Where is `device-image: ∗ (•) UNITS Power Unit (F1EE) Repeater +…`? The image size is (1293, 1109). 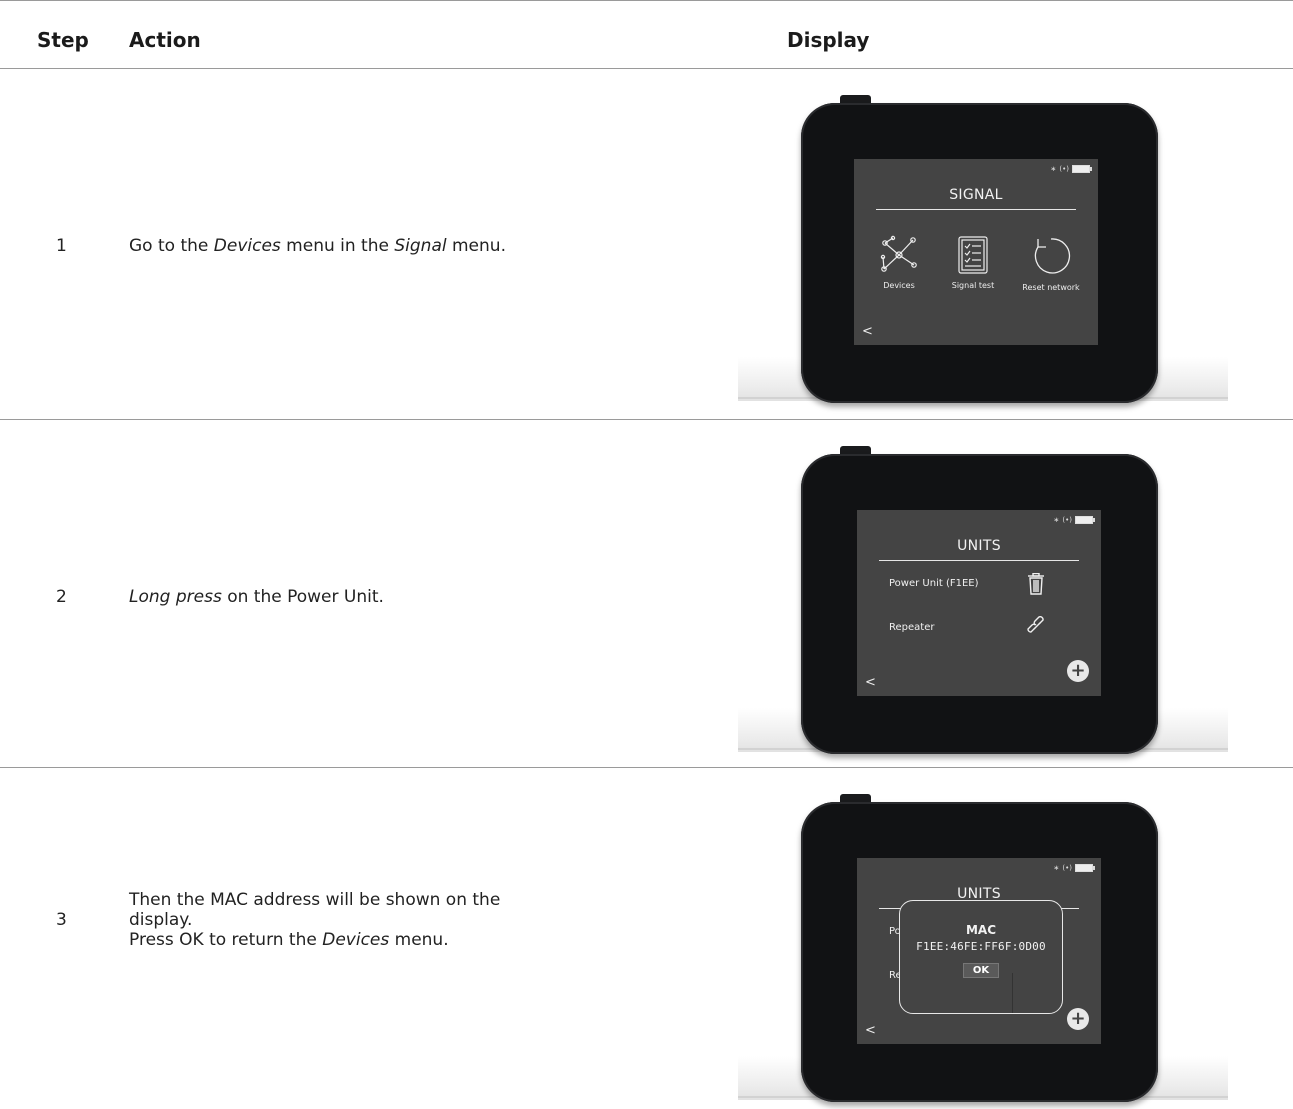 device-image: ∗ (•) UNITS Power Unit (F1EE) Repeater +… is located at coordinates (983, 600).